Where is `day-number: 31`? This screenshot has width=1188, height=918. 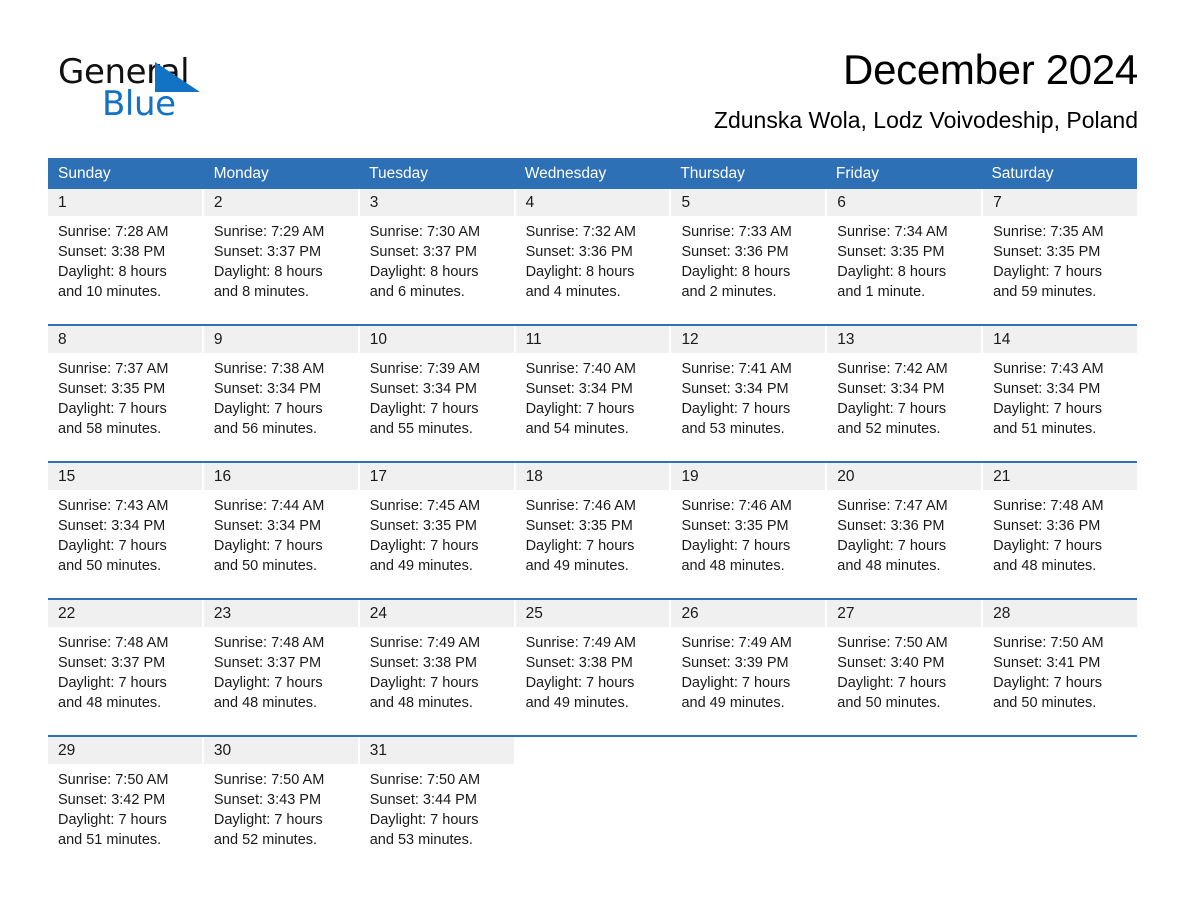 day-number: 31 is located at coordinates (436, 750).